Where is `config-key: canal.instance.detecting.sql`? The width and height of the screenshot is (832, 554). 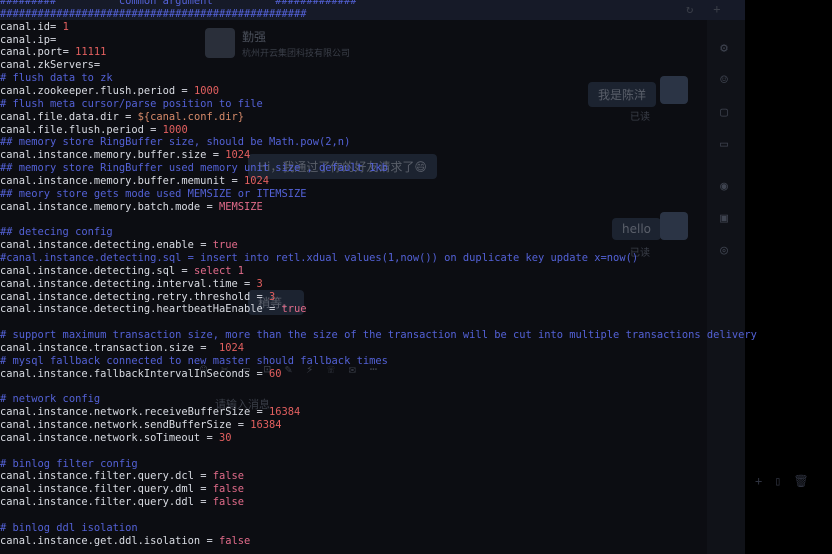
config-key: canal.instance.detecting.sql is located at coordinates (88, 270).